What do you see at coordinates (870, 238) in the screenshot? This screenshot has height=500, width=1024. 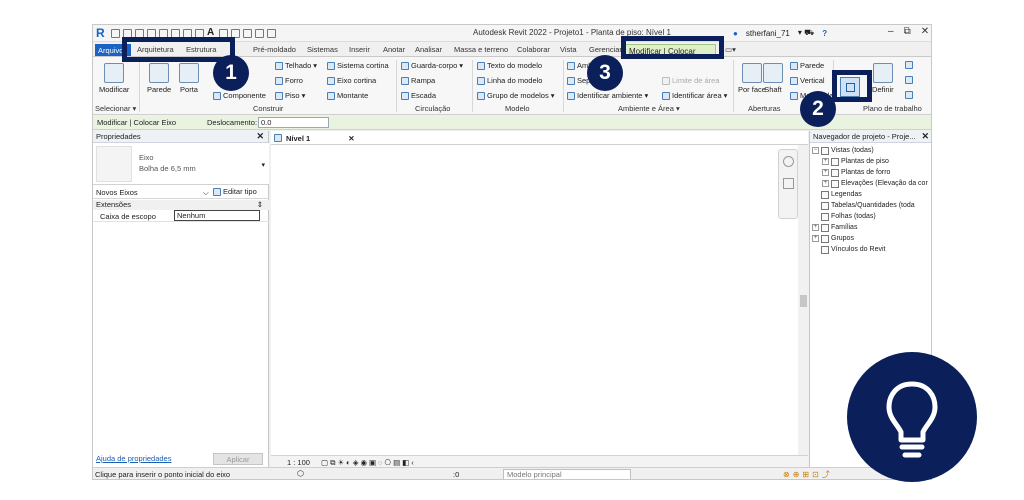 I see `browser-tree-item: + Grupos` at bounding box center [870, 238].